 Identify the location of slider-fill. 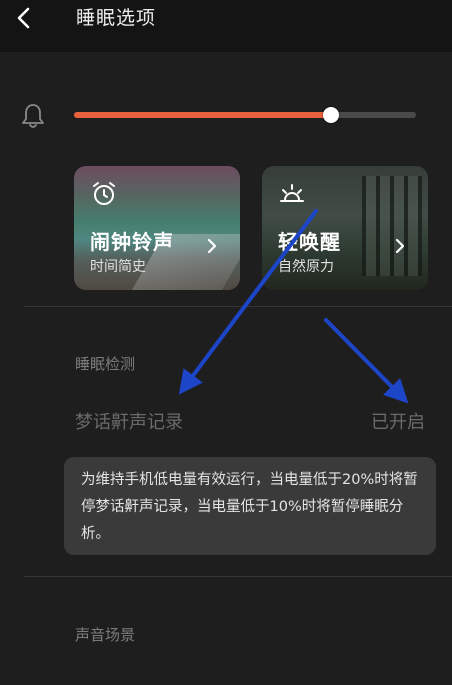
(202, 115).